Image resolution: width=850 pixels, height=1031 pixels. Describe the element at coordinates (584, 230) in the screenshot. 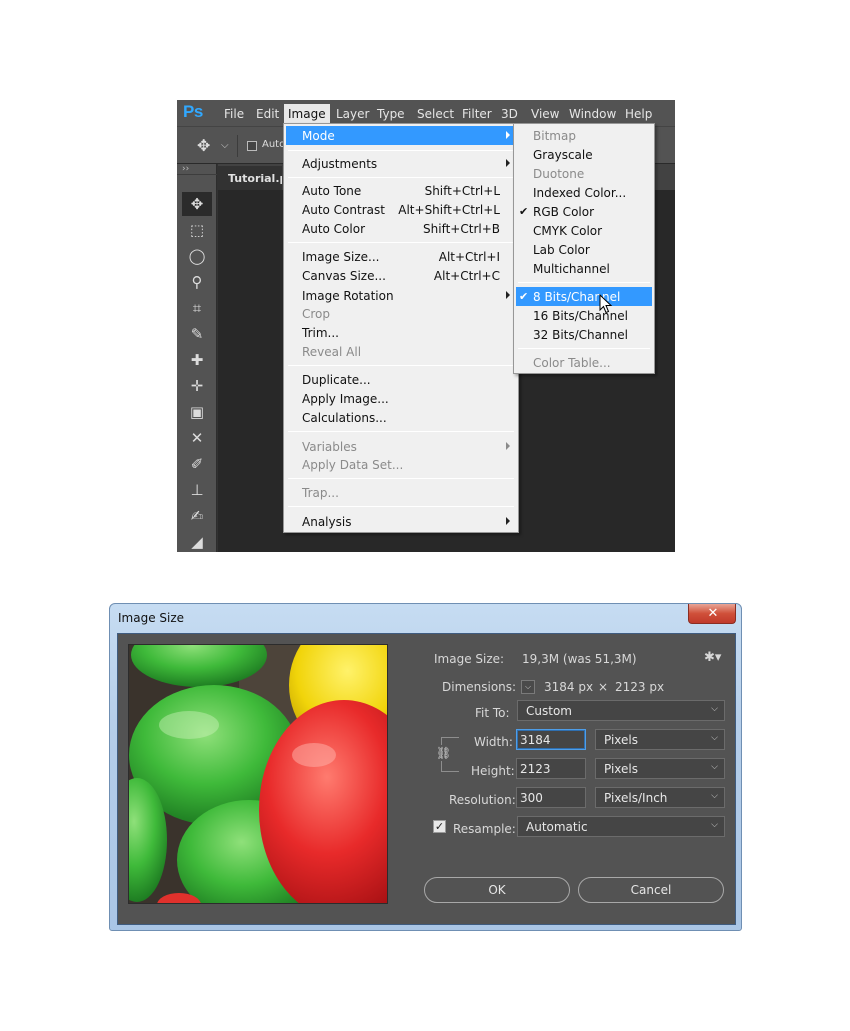

I see `submenu-item-cmyk-color: CMYK Color` at that location.